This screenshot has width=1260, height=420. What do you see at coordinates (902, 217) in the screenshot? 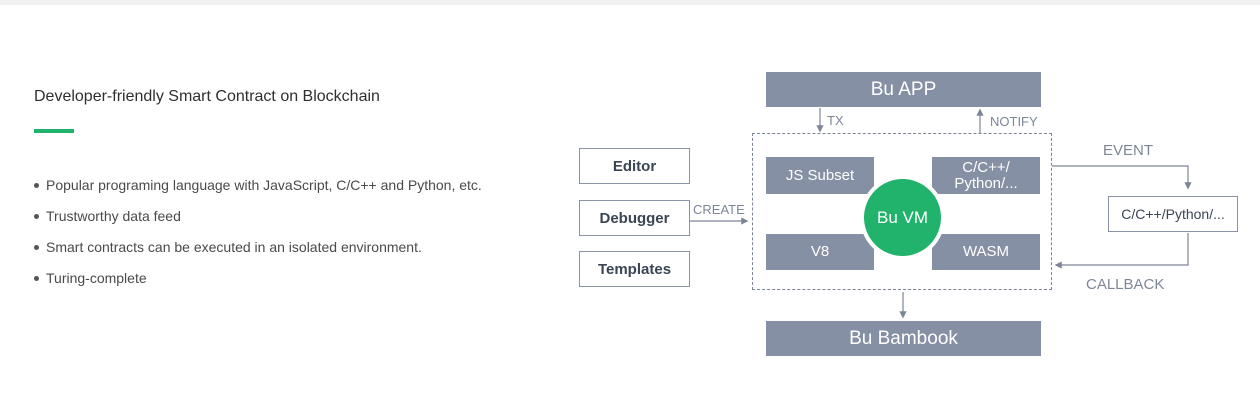
I see `bu-vm-circle: Bu VM` at bounding box center [902, 217].